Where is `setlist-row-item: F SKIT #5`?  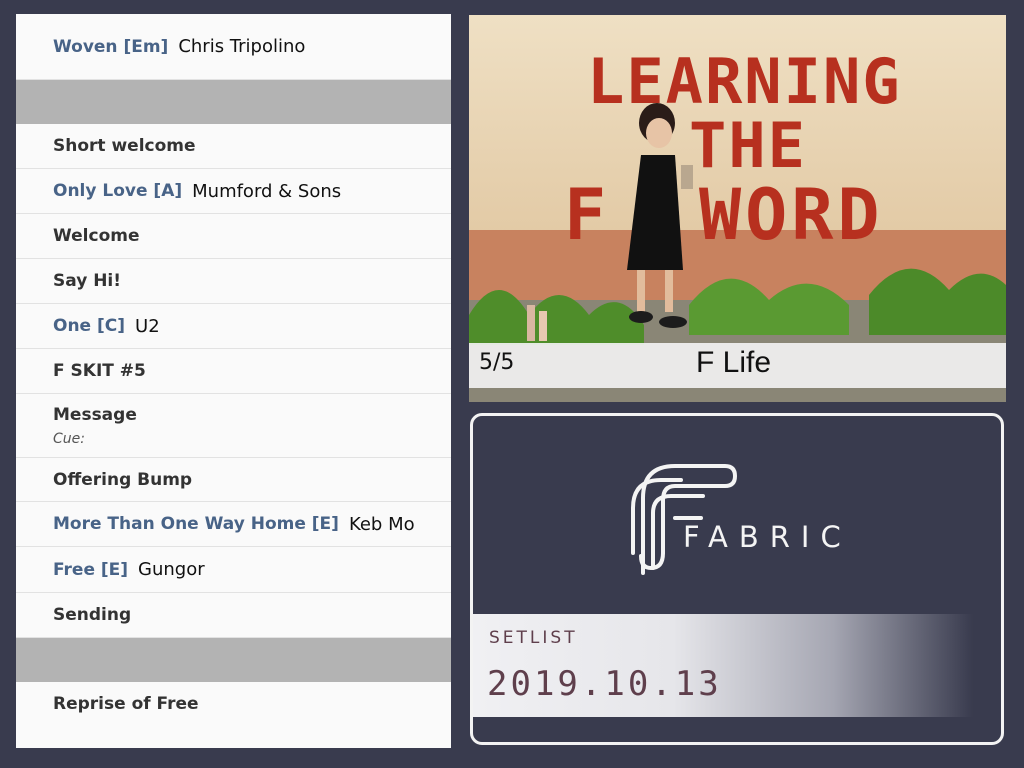
setlist-row-item: F SKIT #5 is located at coordinates (233, 371).